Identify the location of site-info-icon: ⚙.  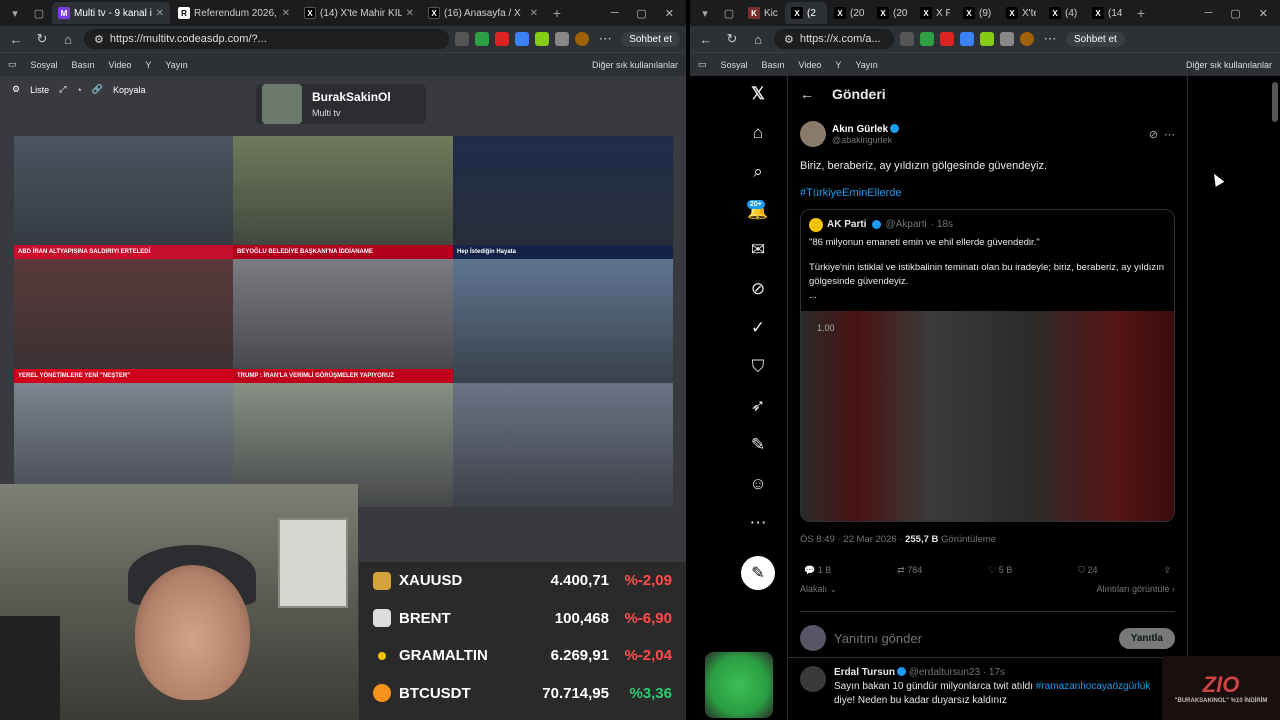
(789, 39).